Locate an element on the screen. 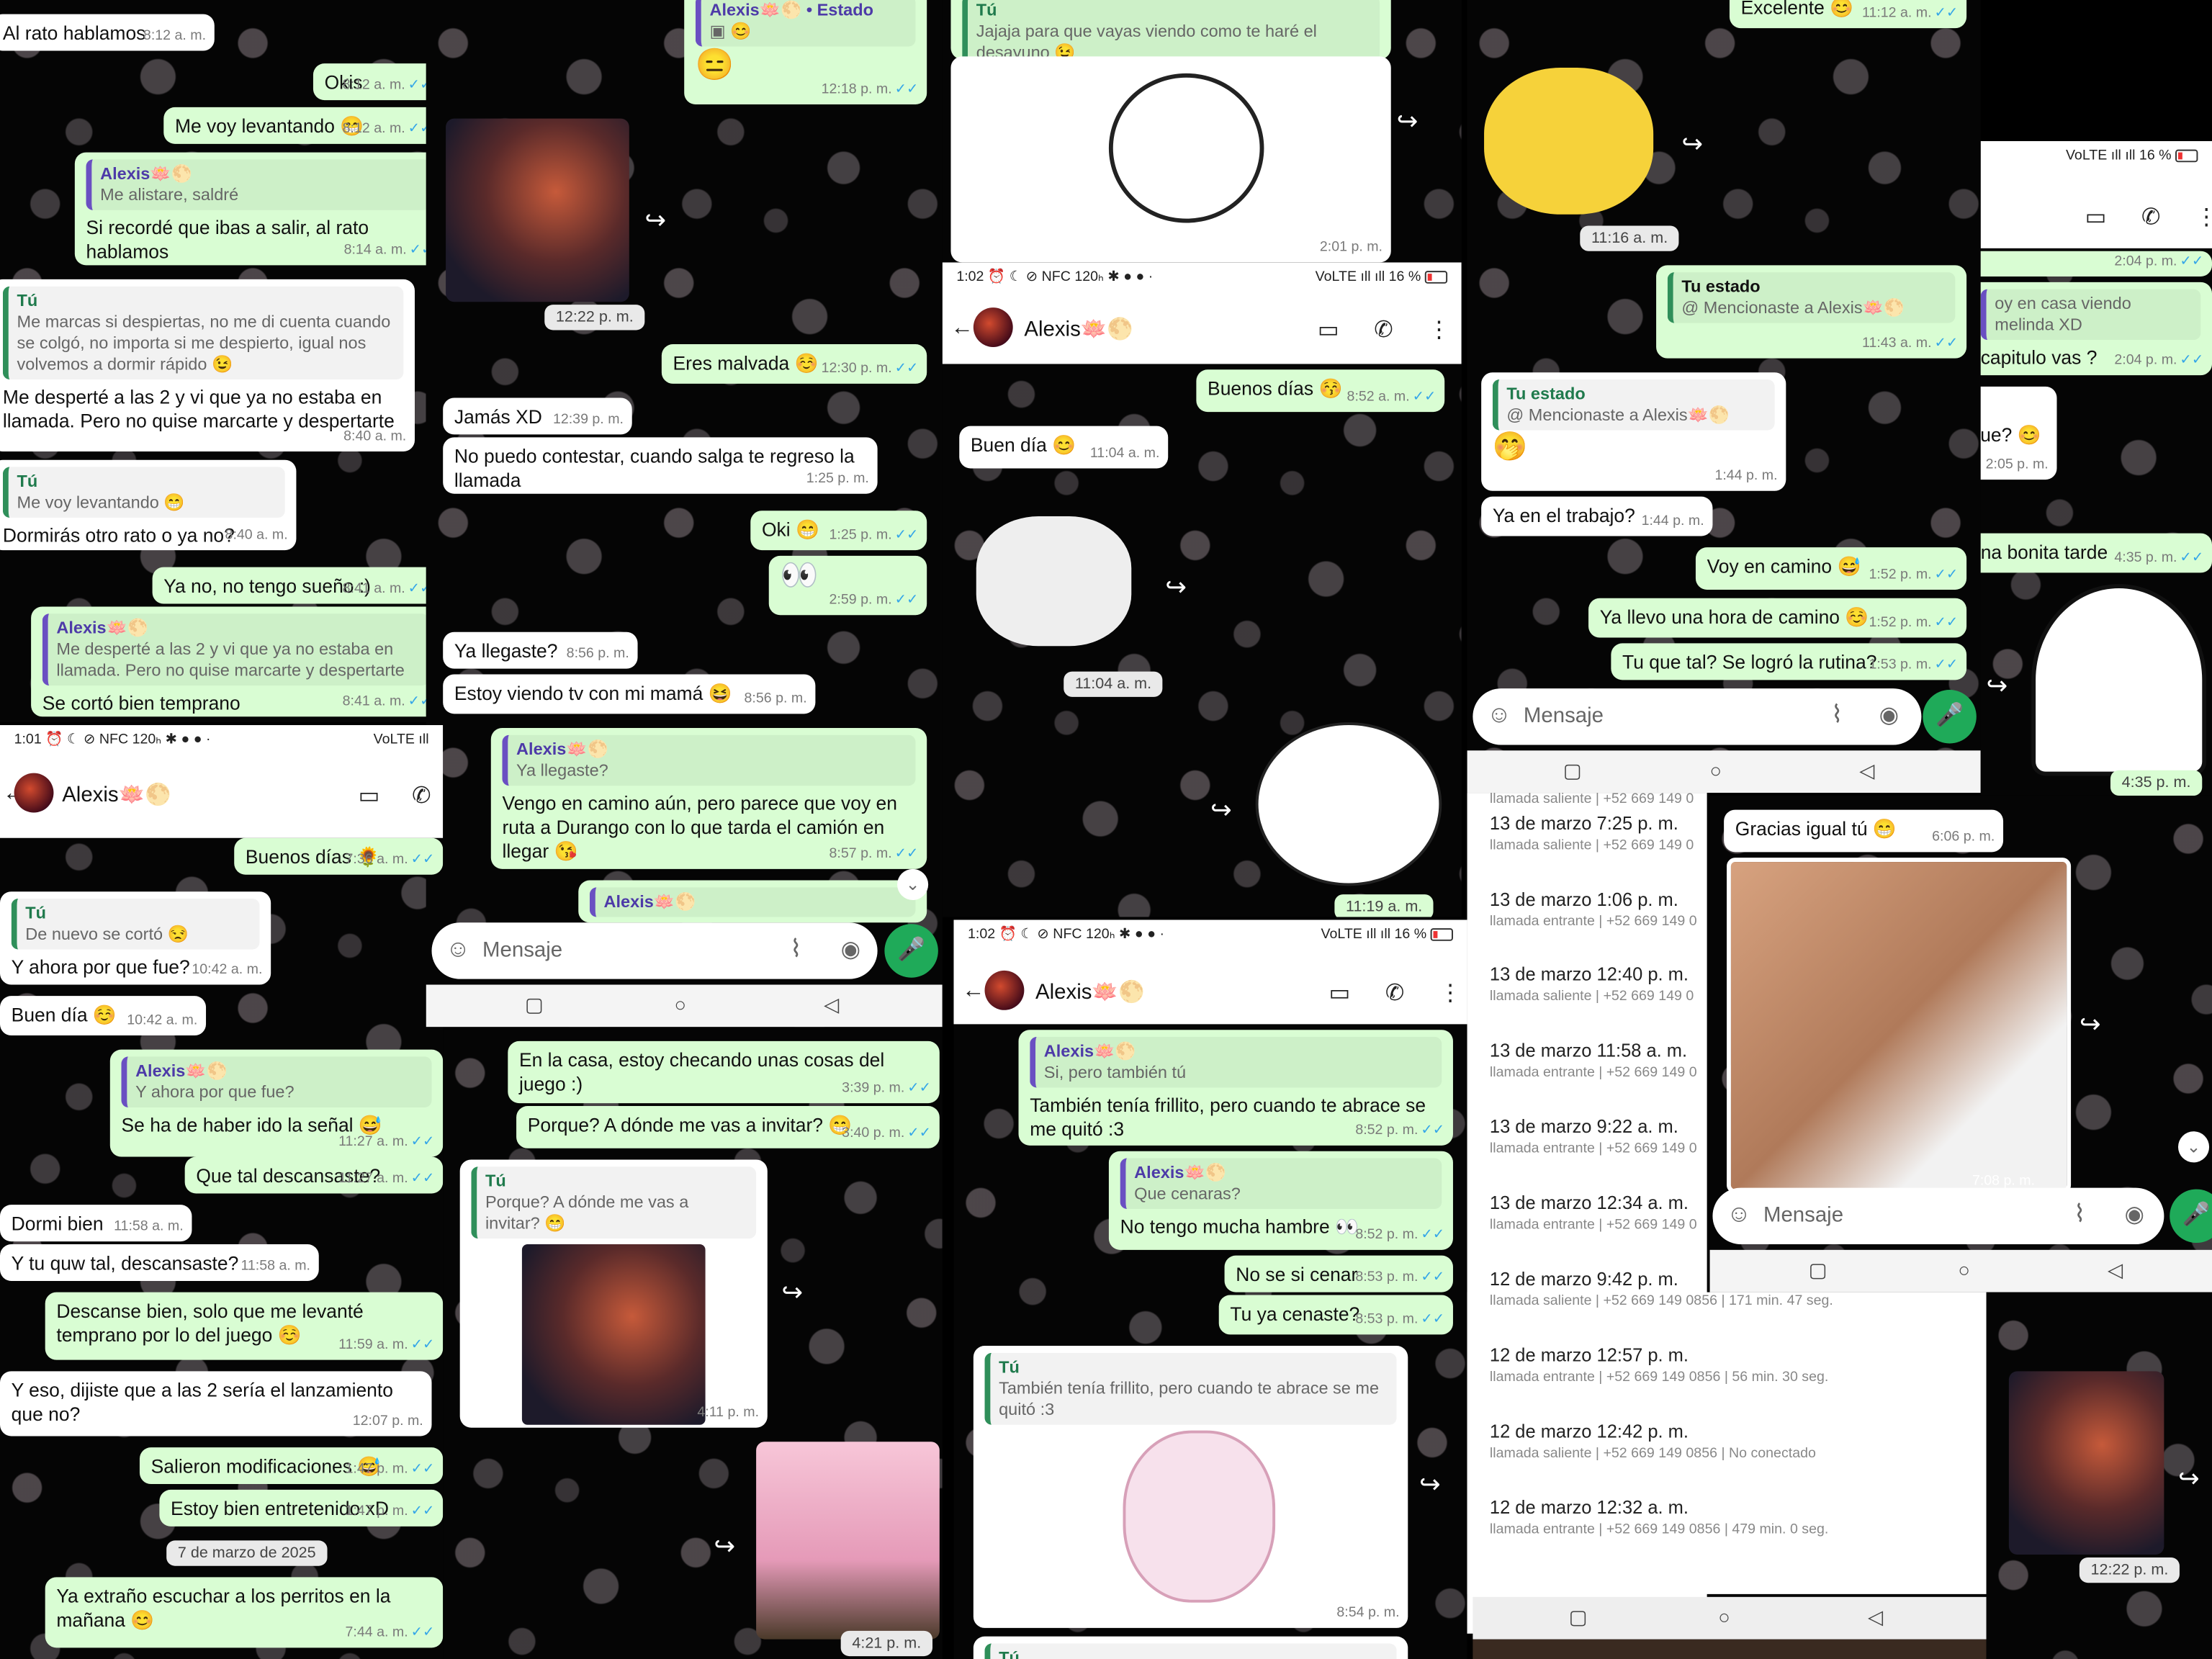 The image size is (2212, 1659). sticker-bubble: 2:01 p. m. is located at coordinates (1171, 159).